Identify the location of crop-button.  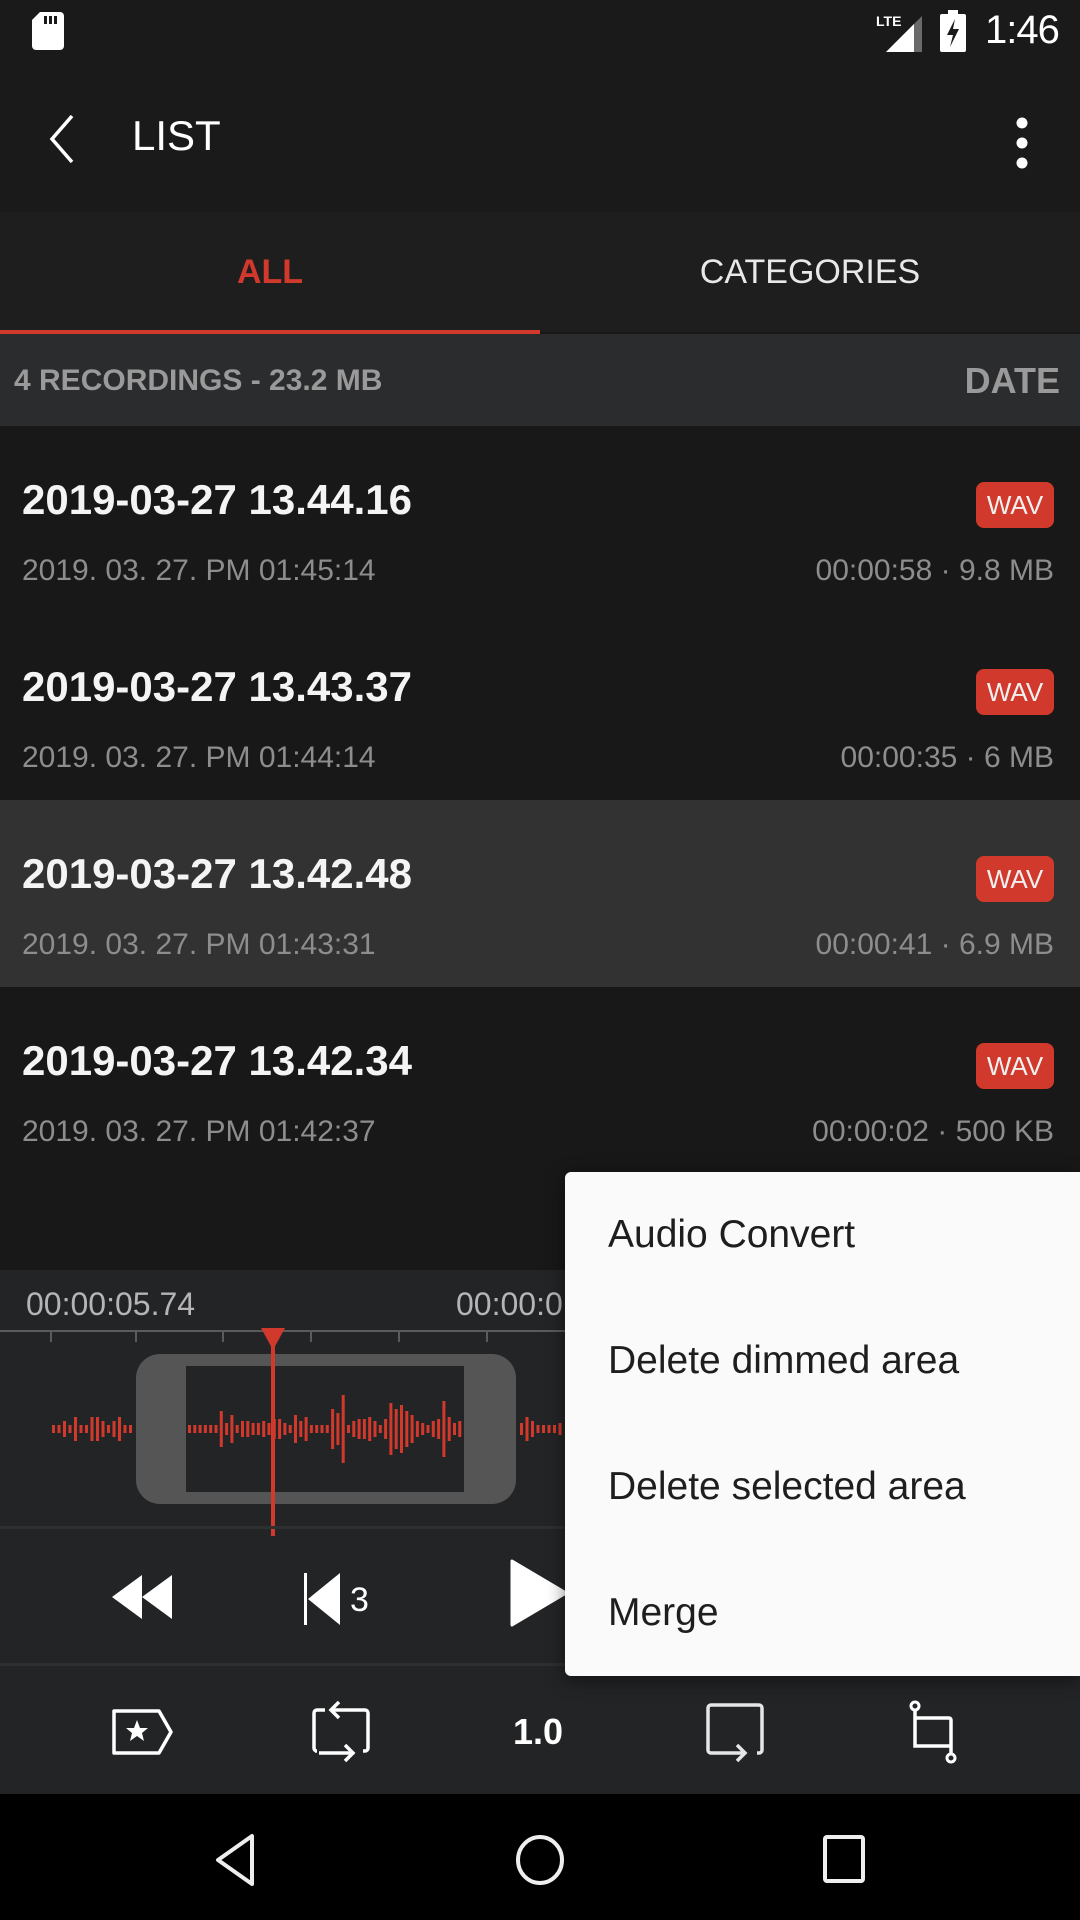
(933, 1732).